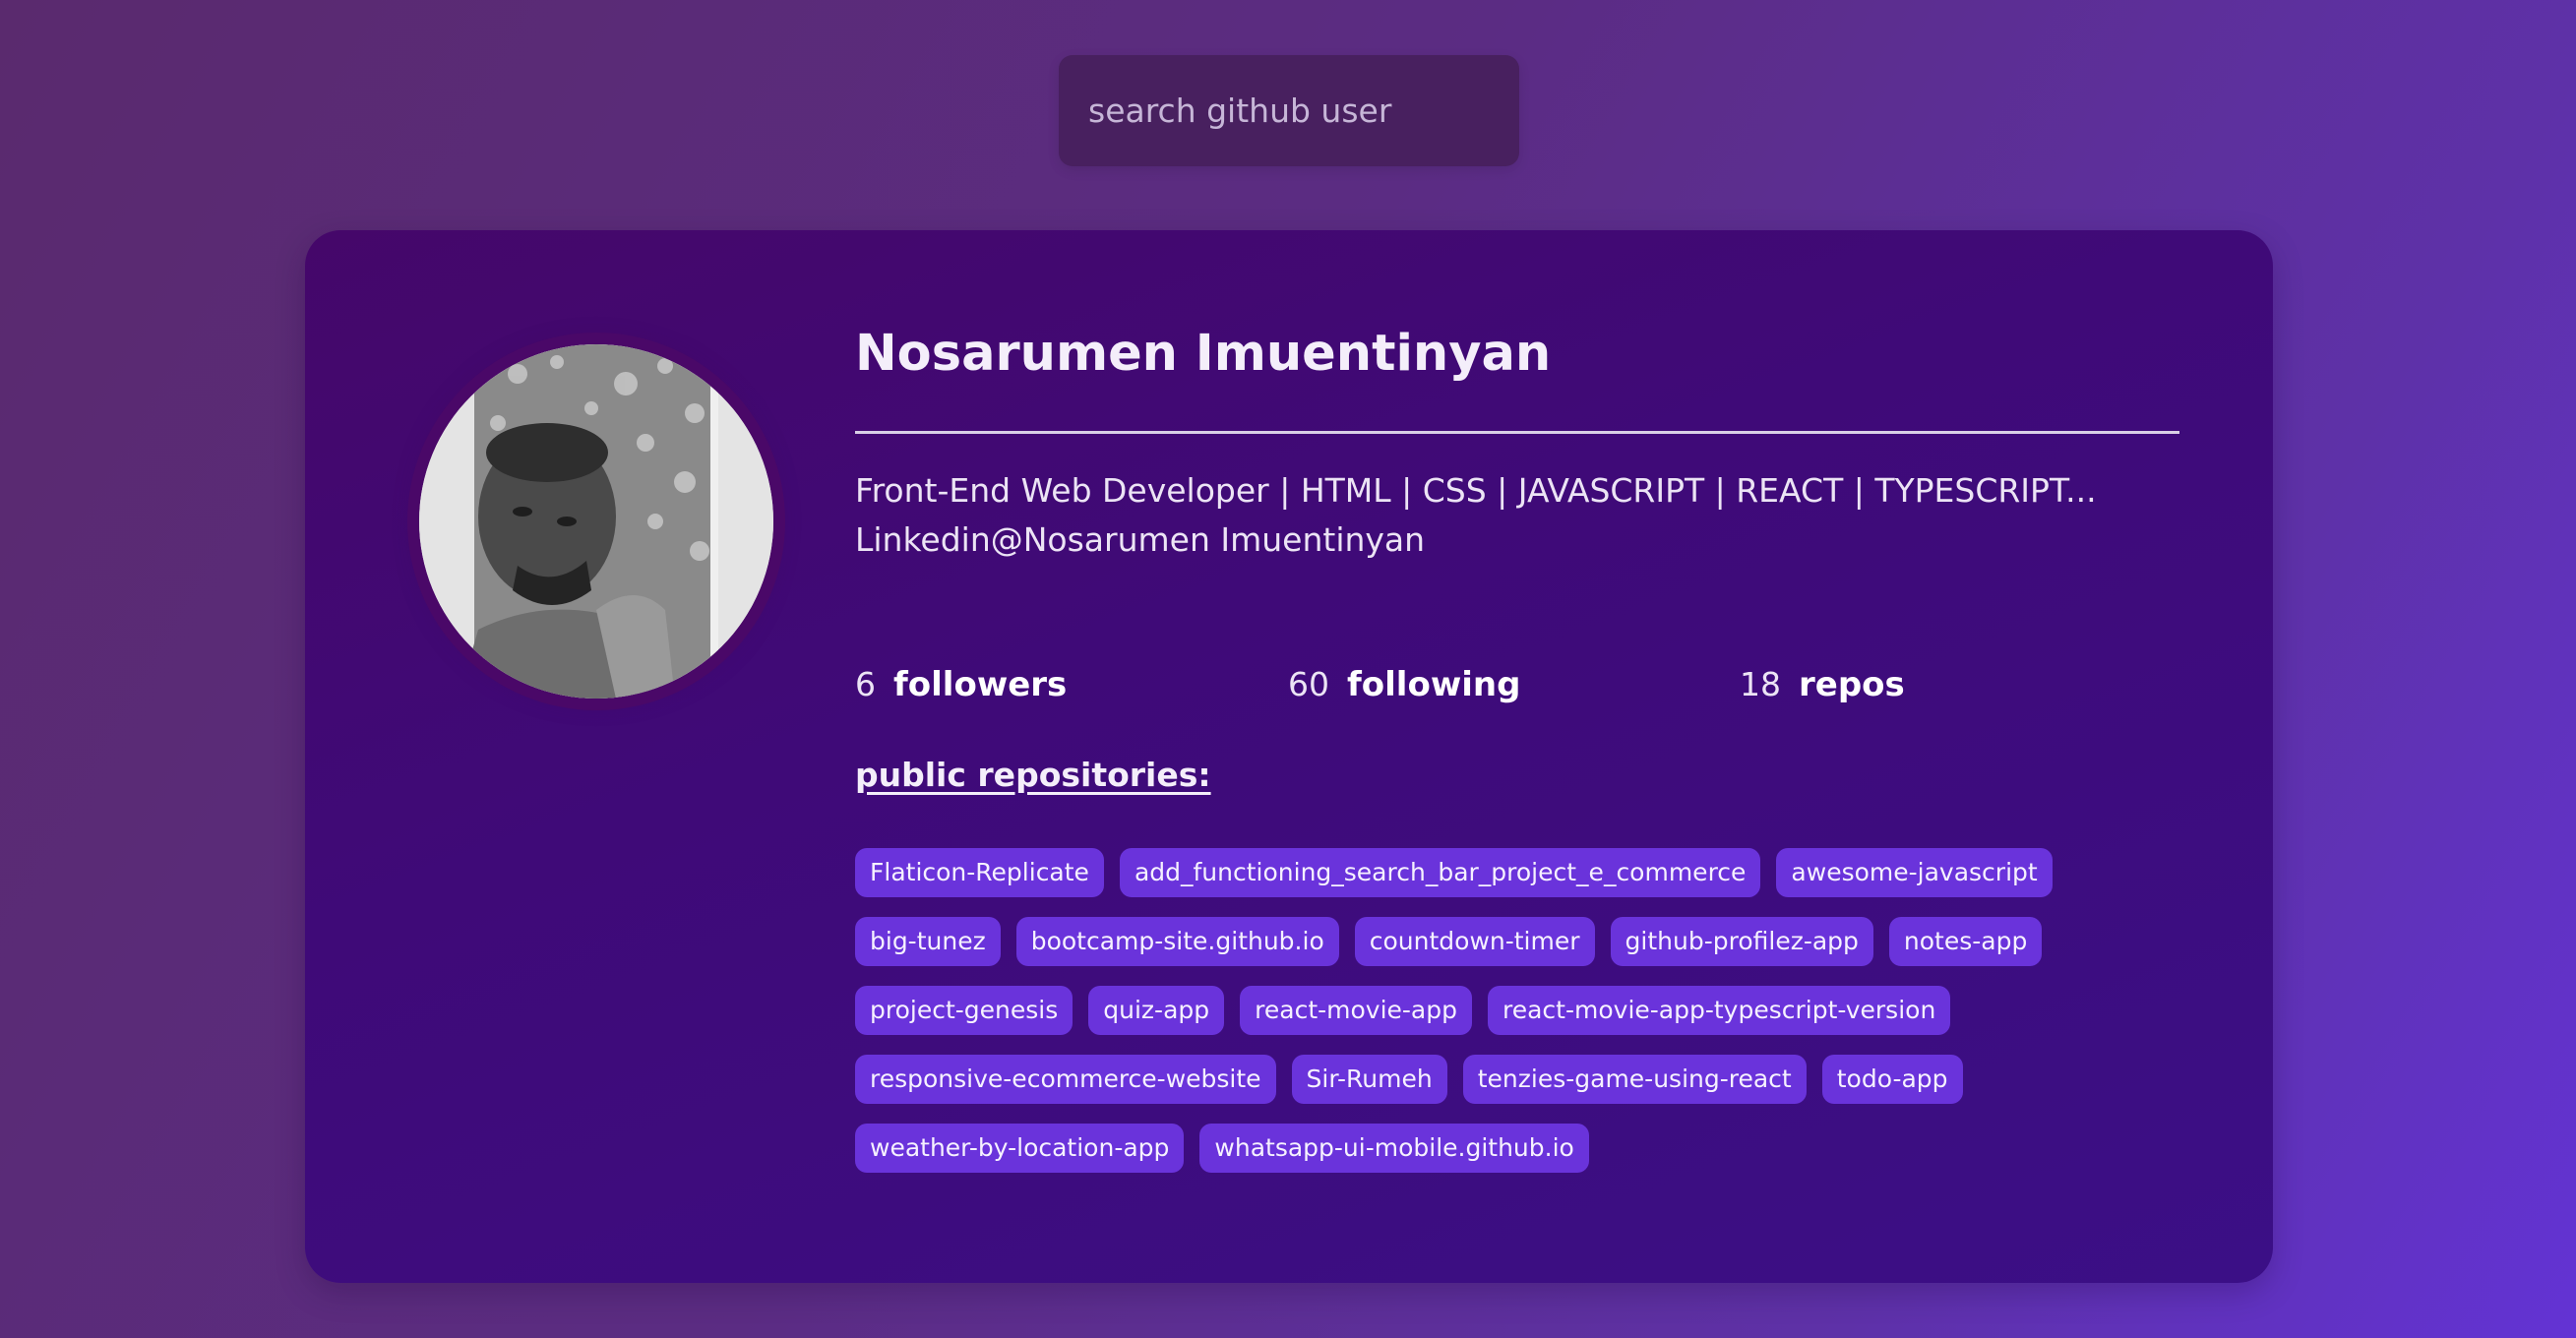 Image resolution: width=2576 pixels, height=1338 pixels. I want to click on user-name: Nosarumen Imuentinyan, so click(1203, 354).